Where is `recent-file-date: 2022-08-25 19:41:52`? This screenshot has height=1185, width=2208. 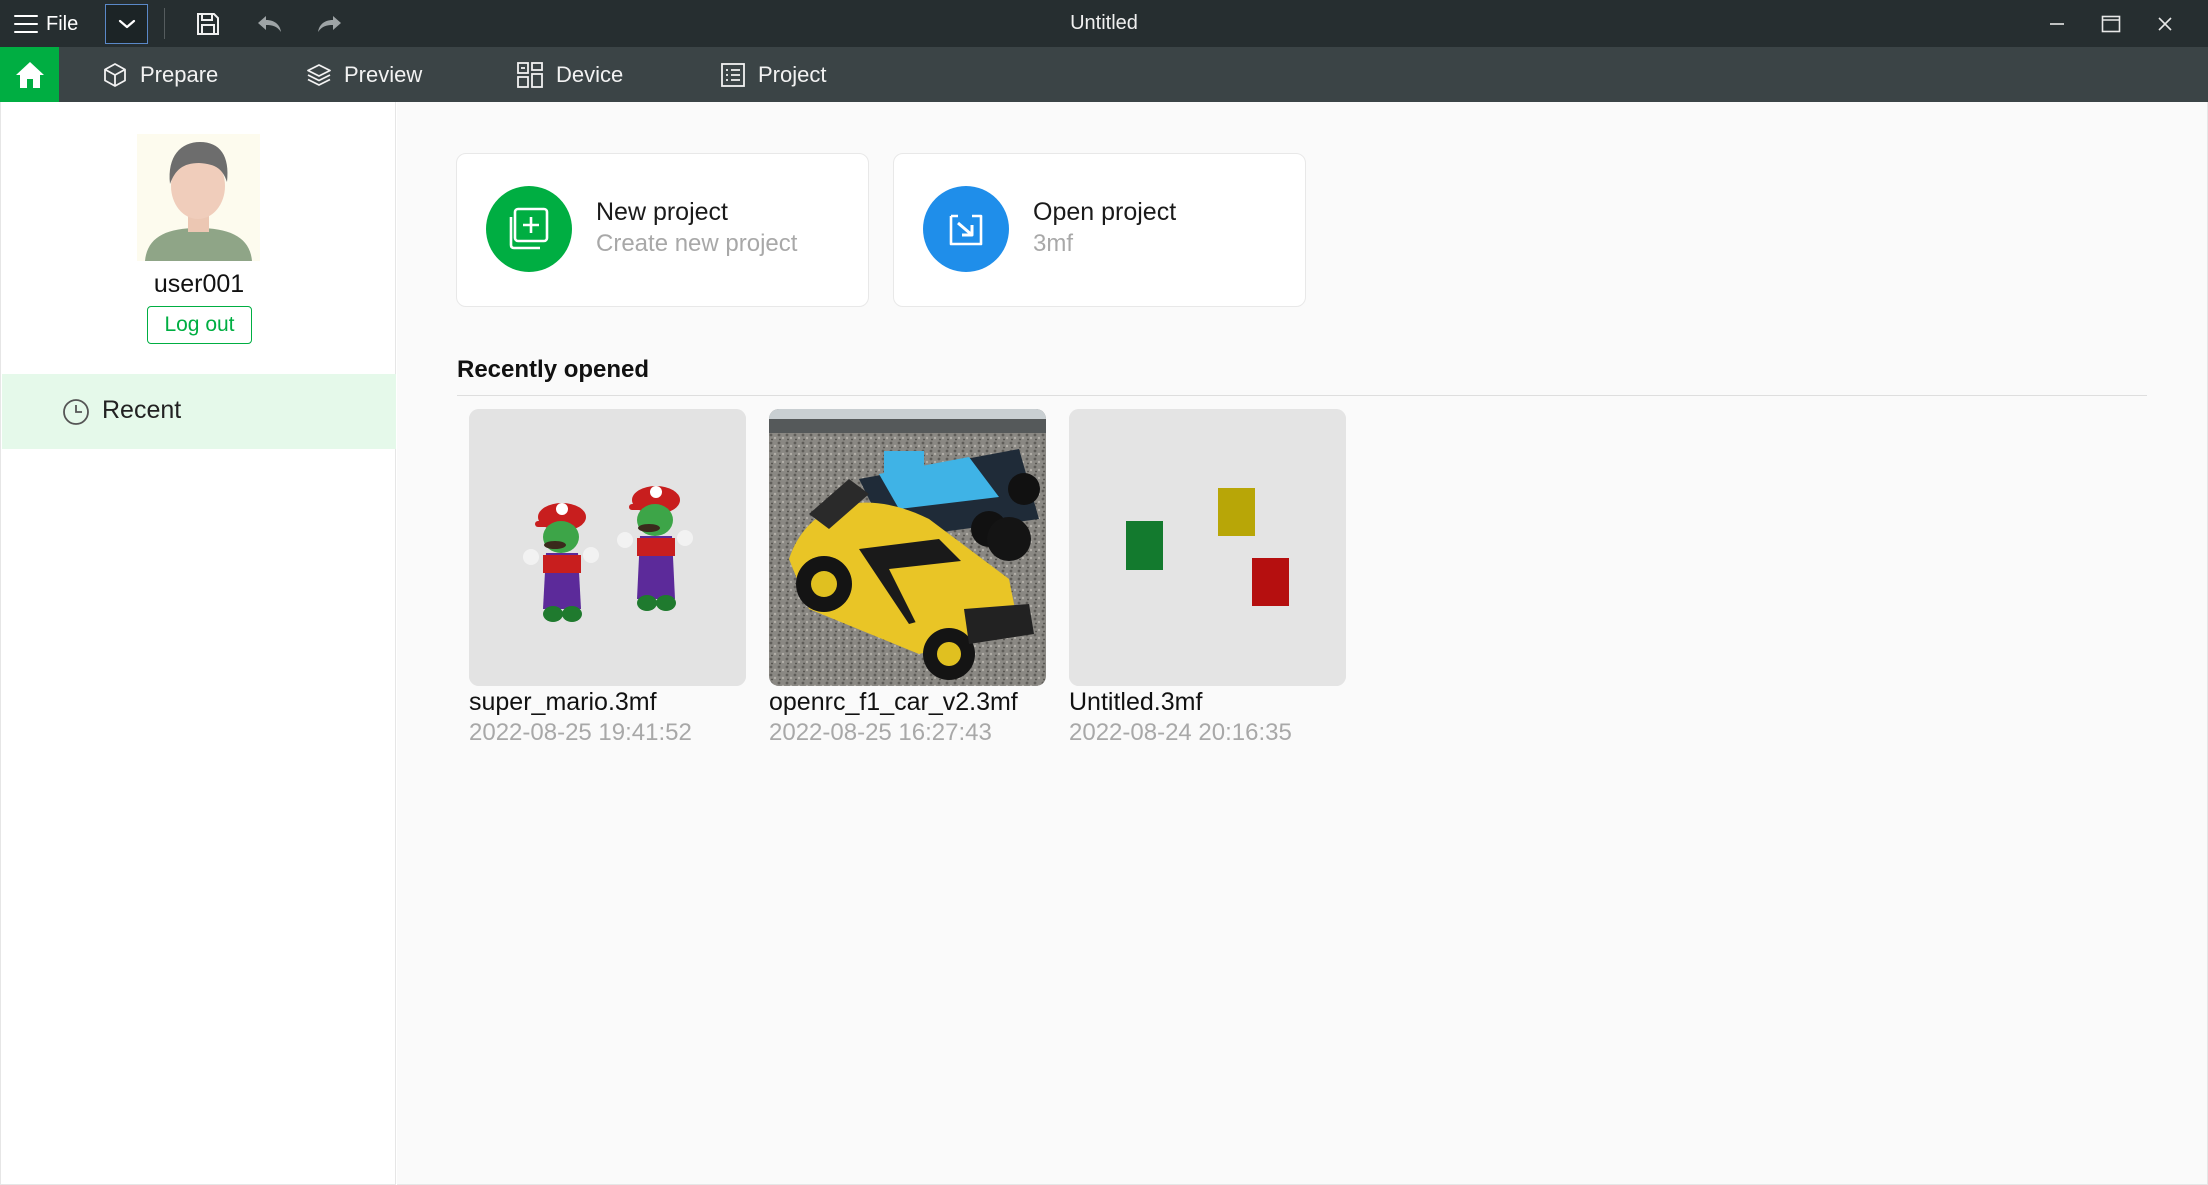 recent-file-date: 2022-08-25 19:41:52 is located at coordinates (580, 732).